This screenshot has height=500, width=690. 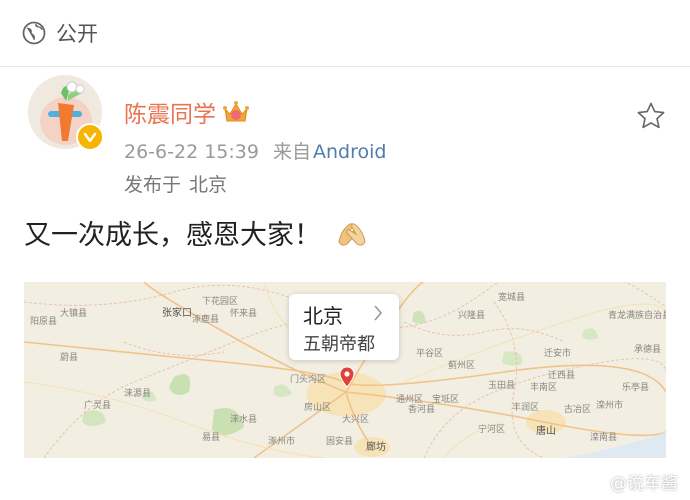 I want to click on source-prefix: 来自, so click(x=292, y=152).